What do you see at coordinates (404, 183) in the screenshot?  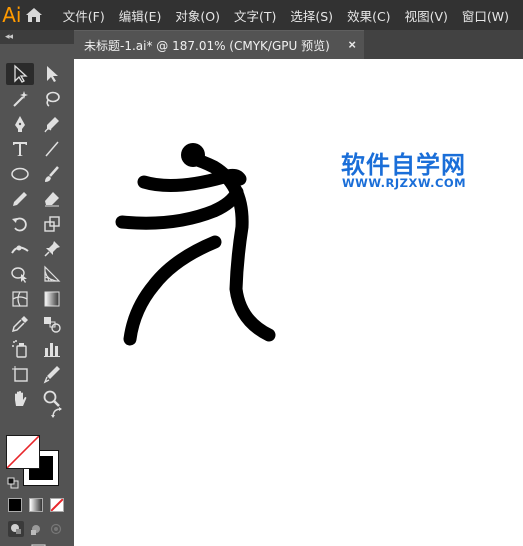 I see `watermark-url: WWW.RJZXW.COM` at bounding box center [404, 183].